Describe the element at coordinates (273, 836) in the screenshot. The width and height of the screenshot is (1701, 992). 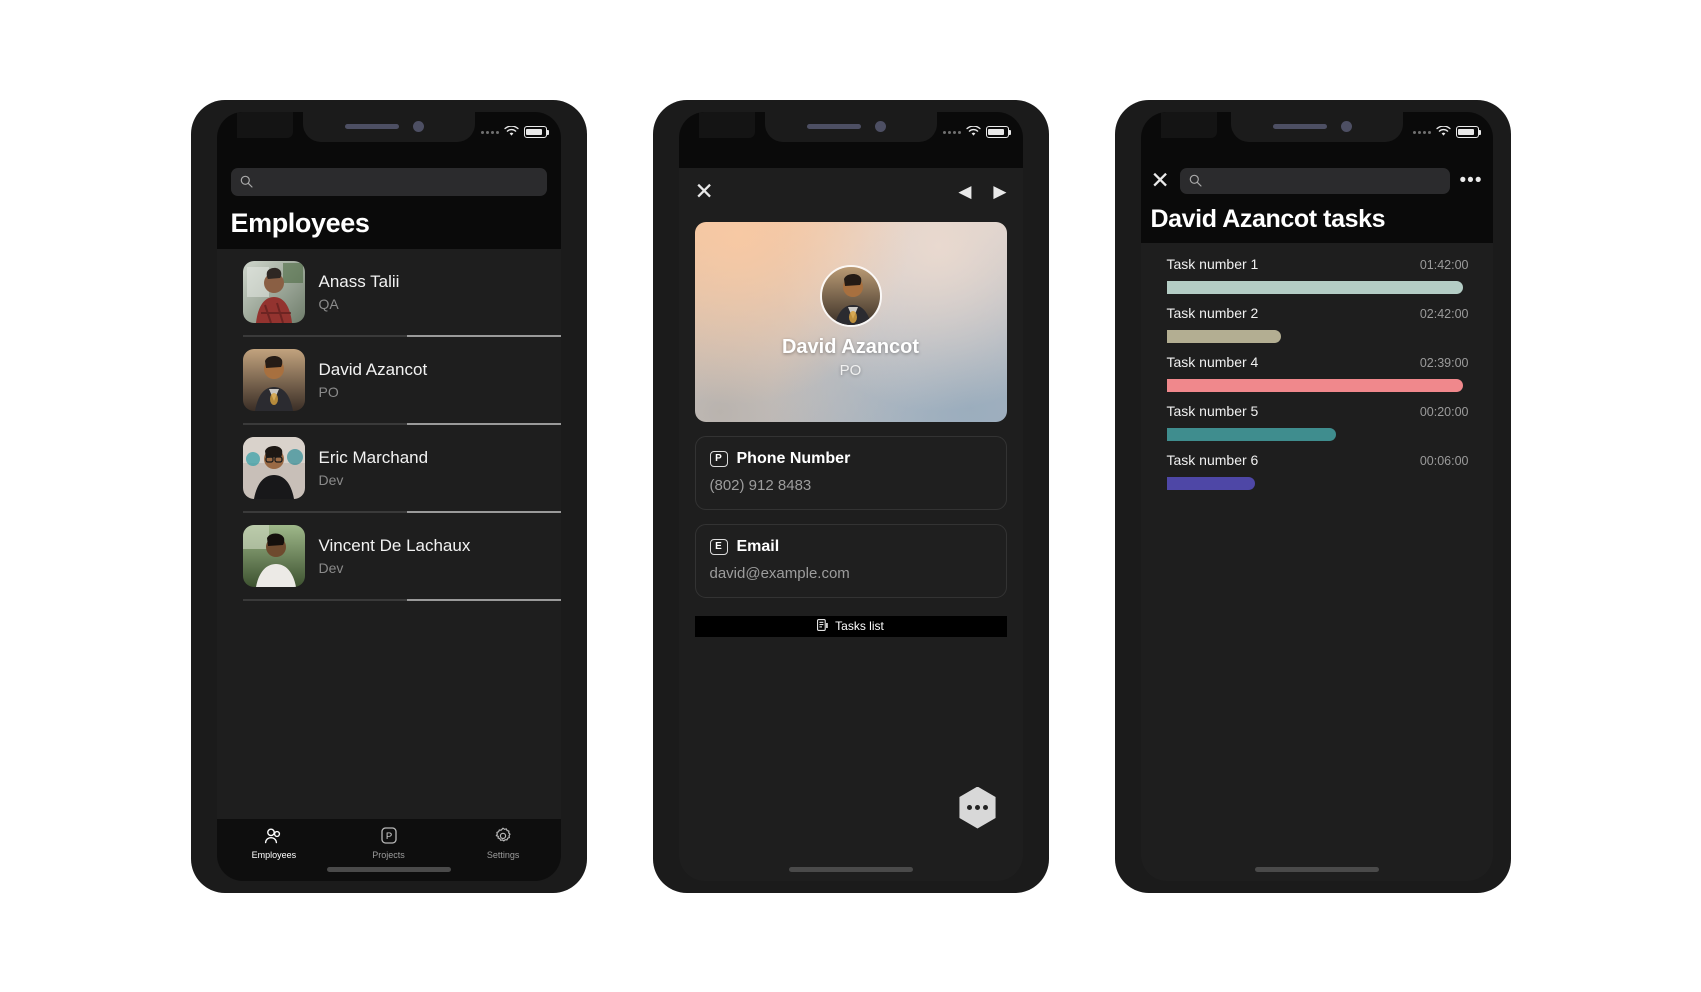
I see `people-icon` at that location.